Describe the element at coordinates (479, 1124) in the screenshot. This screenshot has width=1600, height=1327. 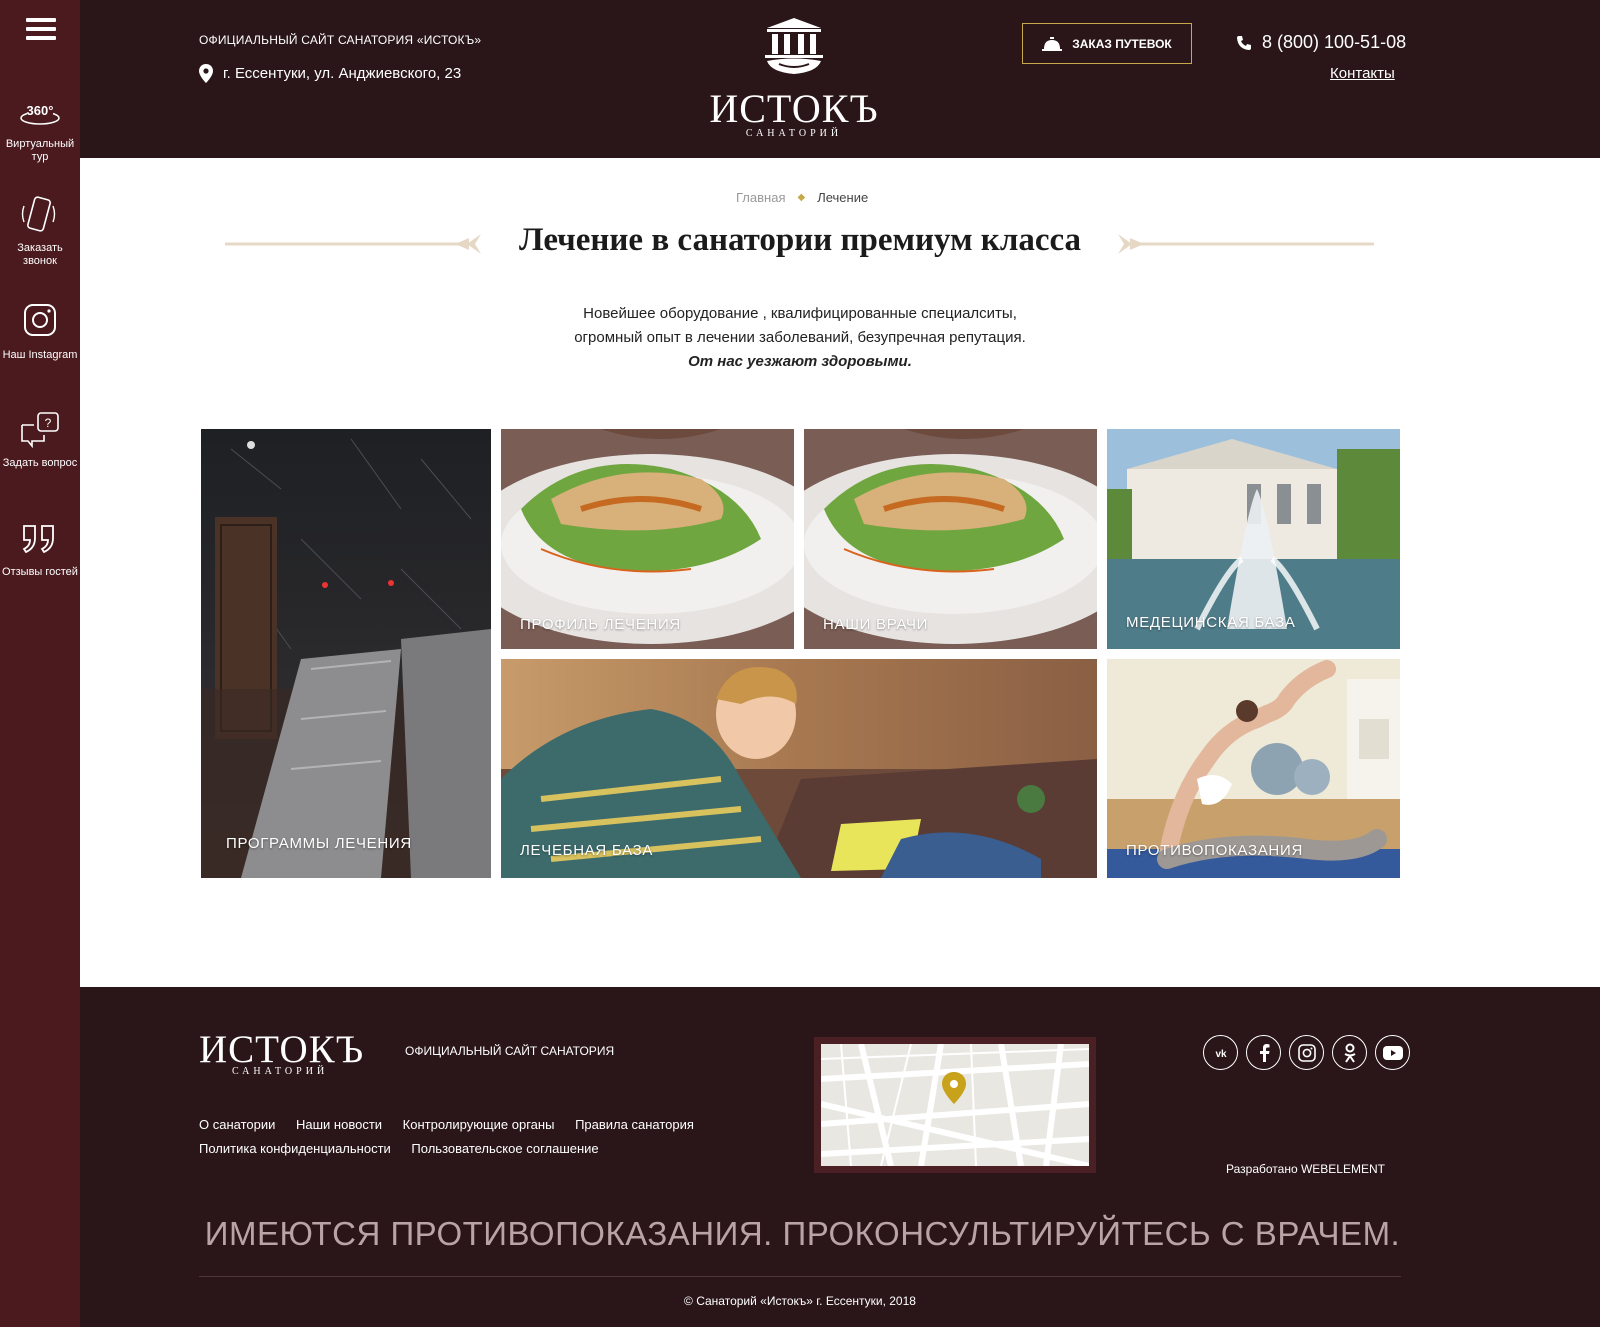
I see `footer-link: Контролирующие органы` at that location.